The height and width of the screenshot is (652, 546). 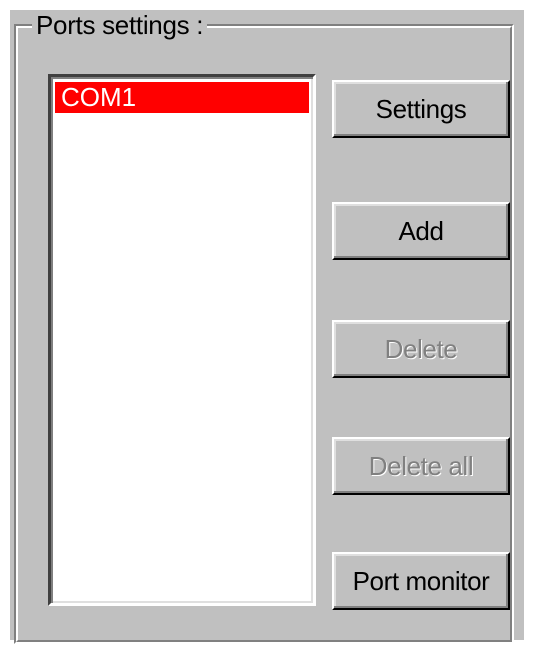 What do you see at coordinates (421, 349) in the screenshot?
I see `delete-button: Delete` at bounding box center [421, 349].